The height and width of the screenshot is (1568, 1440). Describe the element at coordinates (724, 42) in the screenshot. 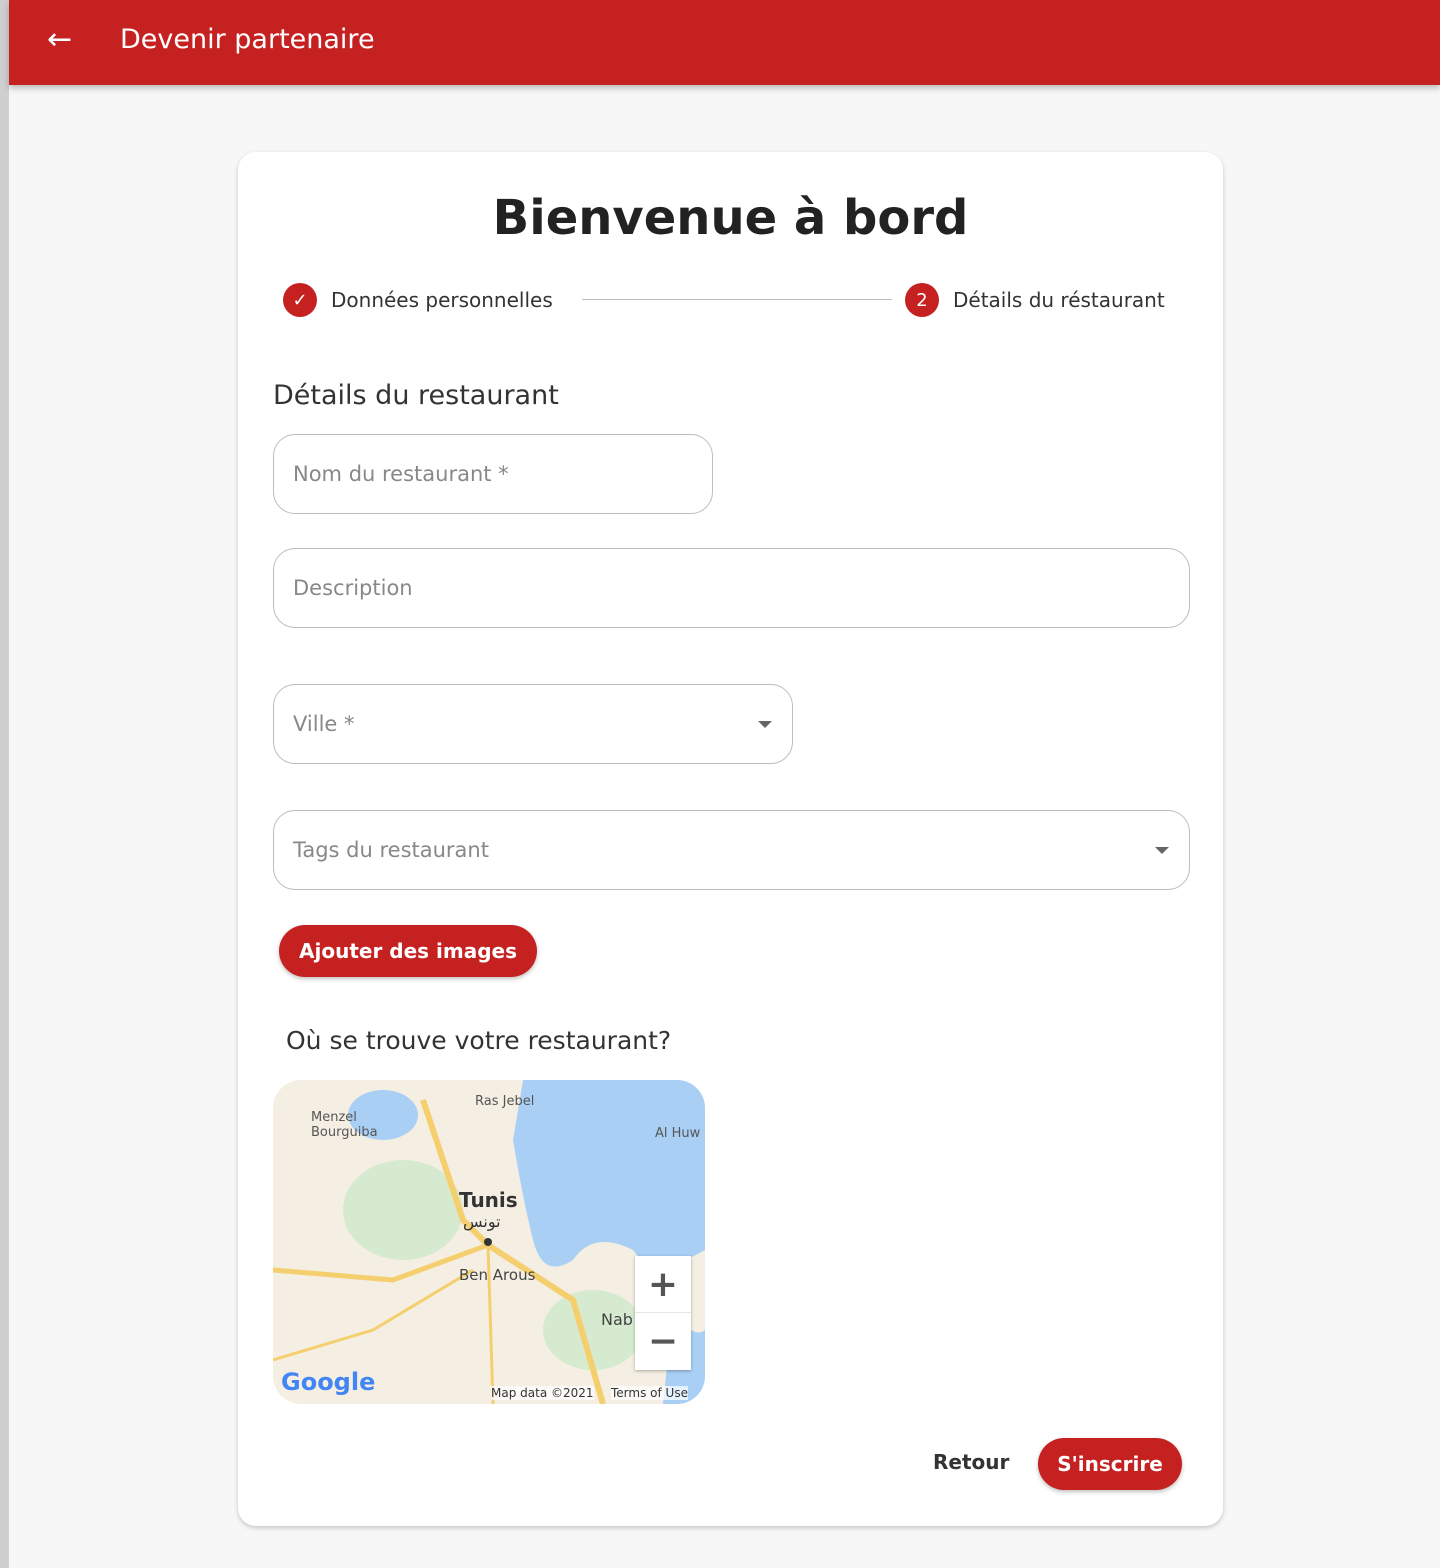

I see `app-bar: ← Devenir partenaire` at that location.